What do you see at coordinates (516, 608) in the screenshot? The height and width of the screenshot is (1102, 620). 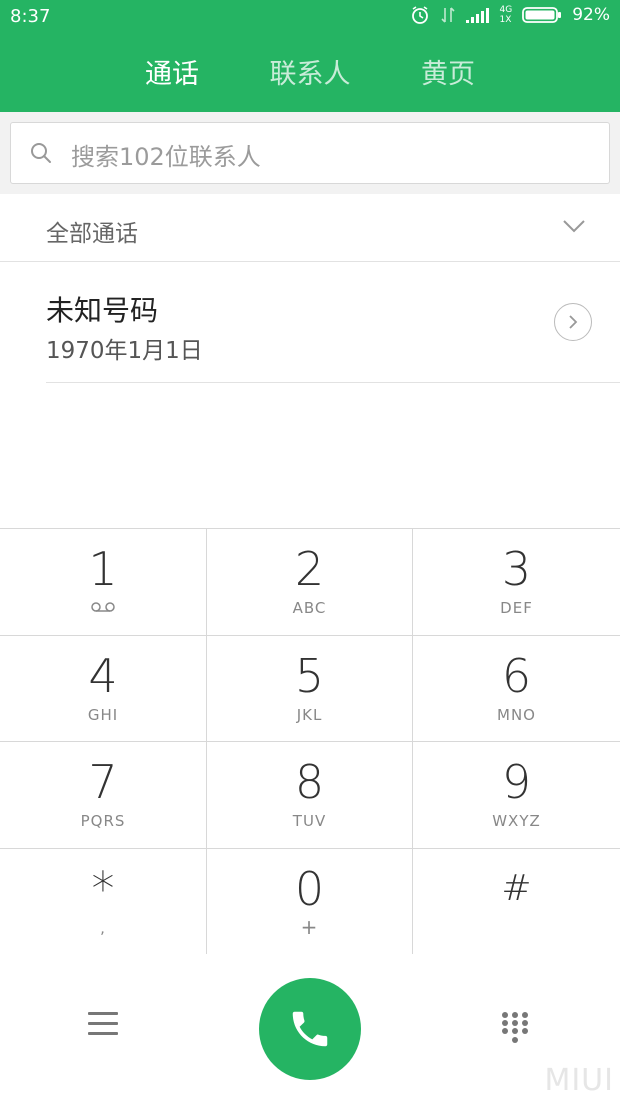 I see `key-letters: DEF` at bounding box center [516, 608].